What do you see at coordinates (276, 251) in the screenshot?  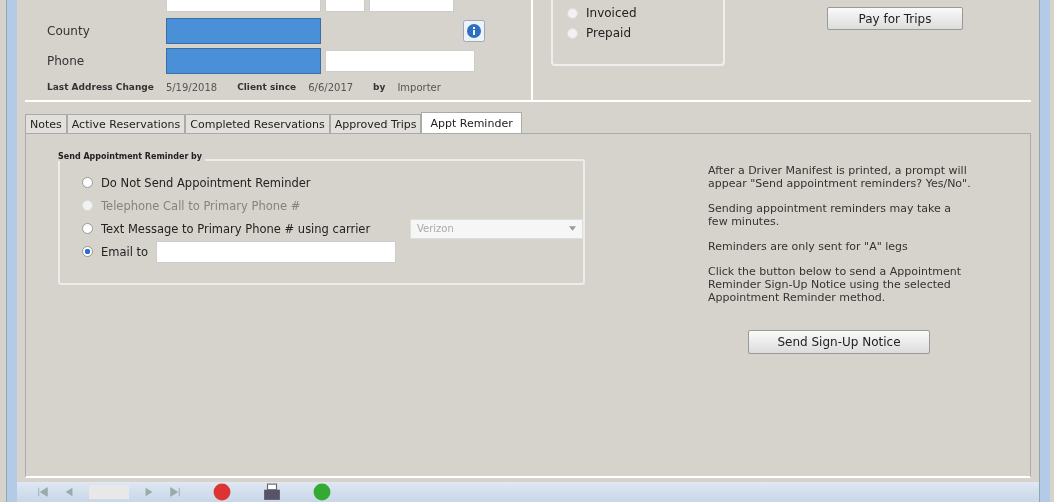 I see `email-field` at bounding box center [276, 251].